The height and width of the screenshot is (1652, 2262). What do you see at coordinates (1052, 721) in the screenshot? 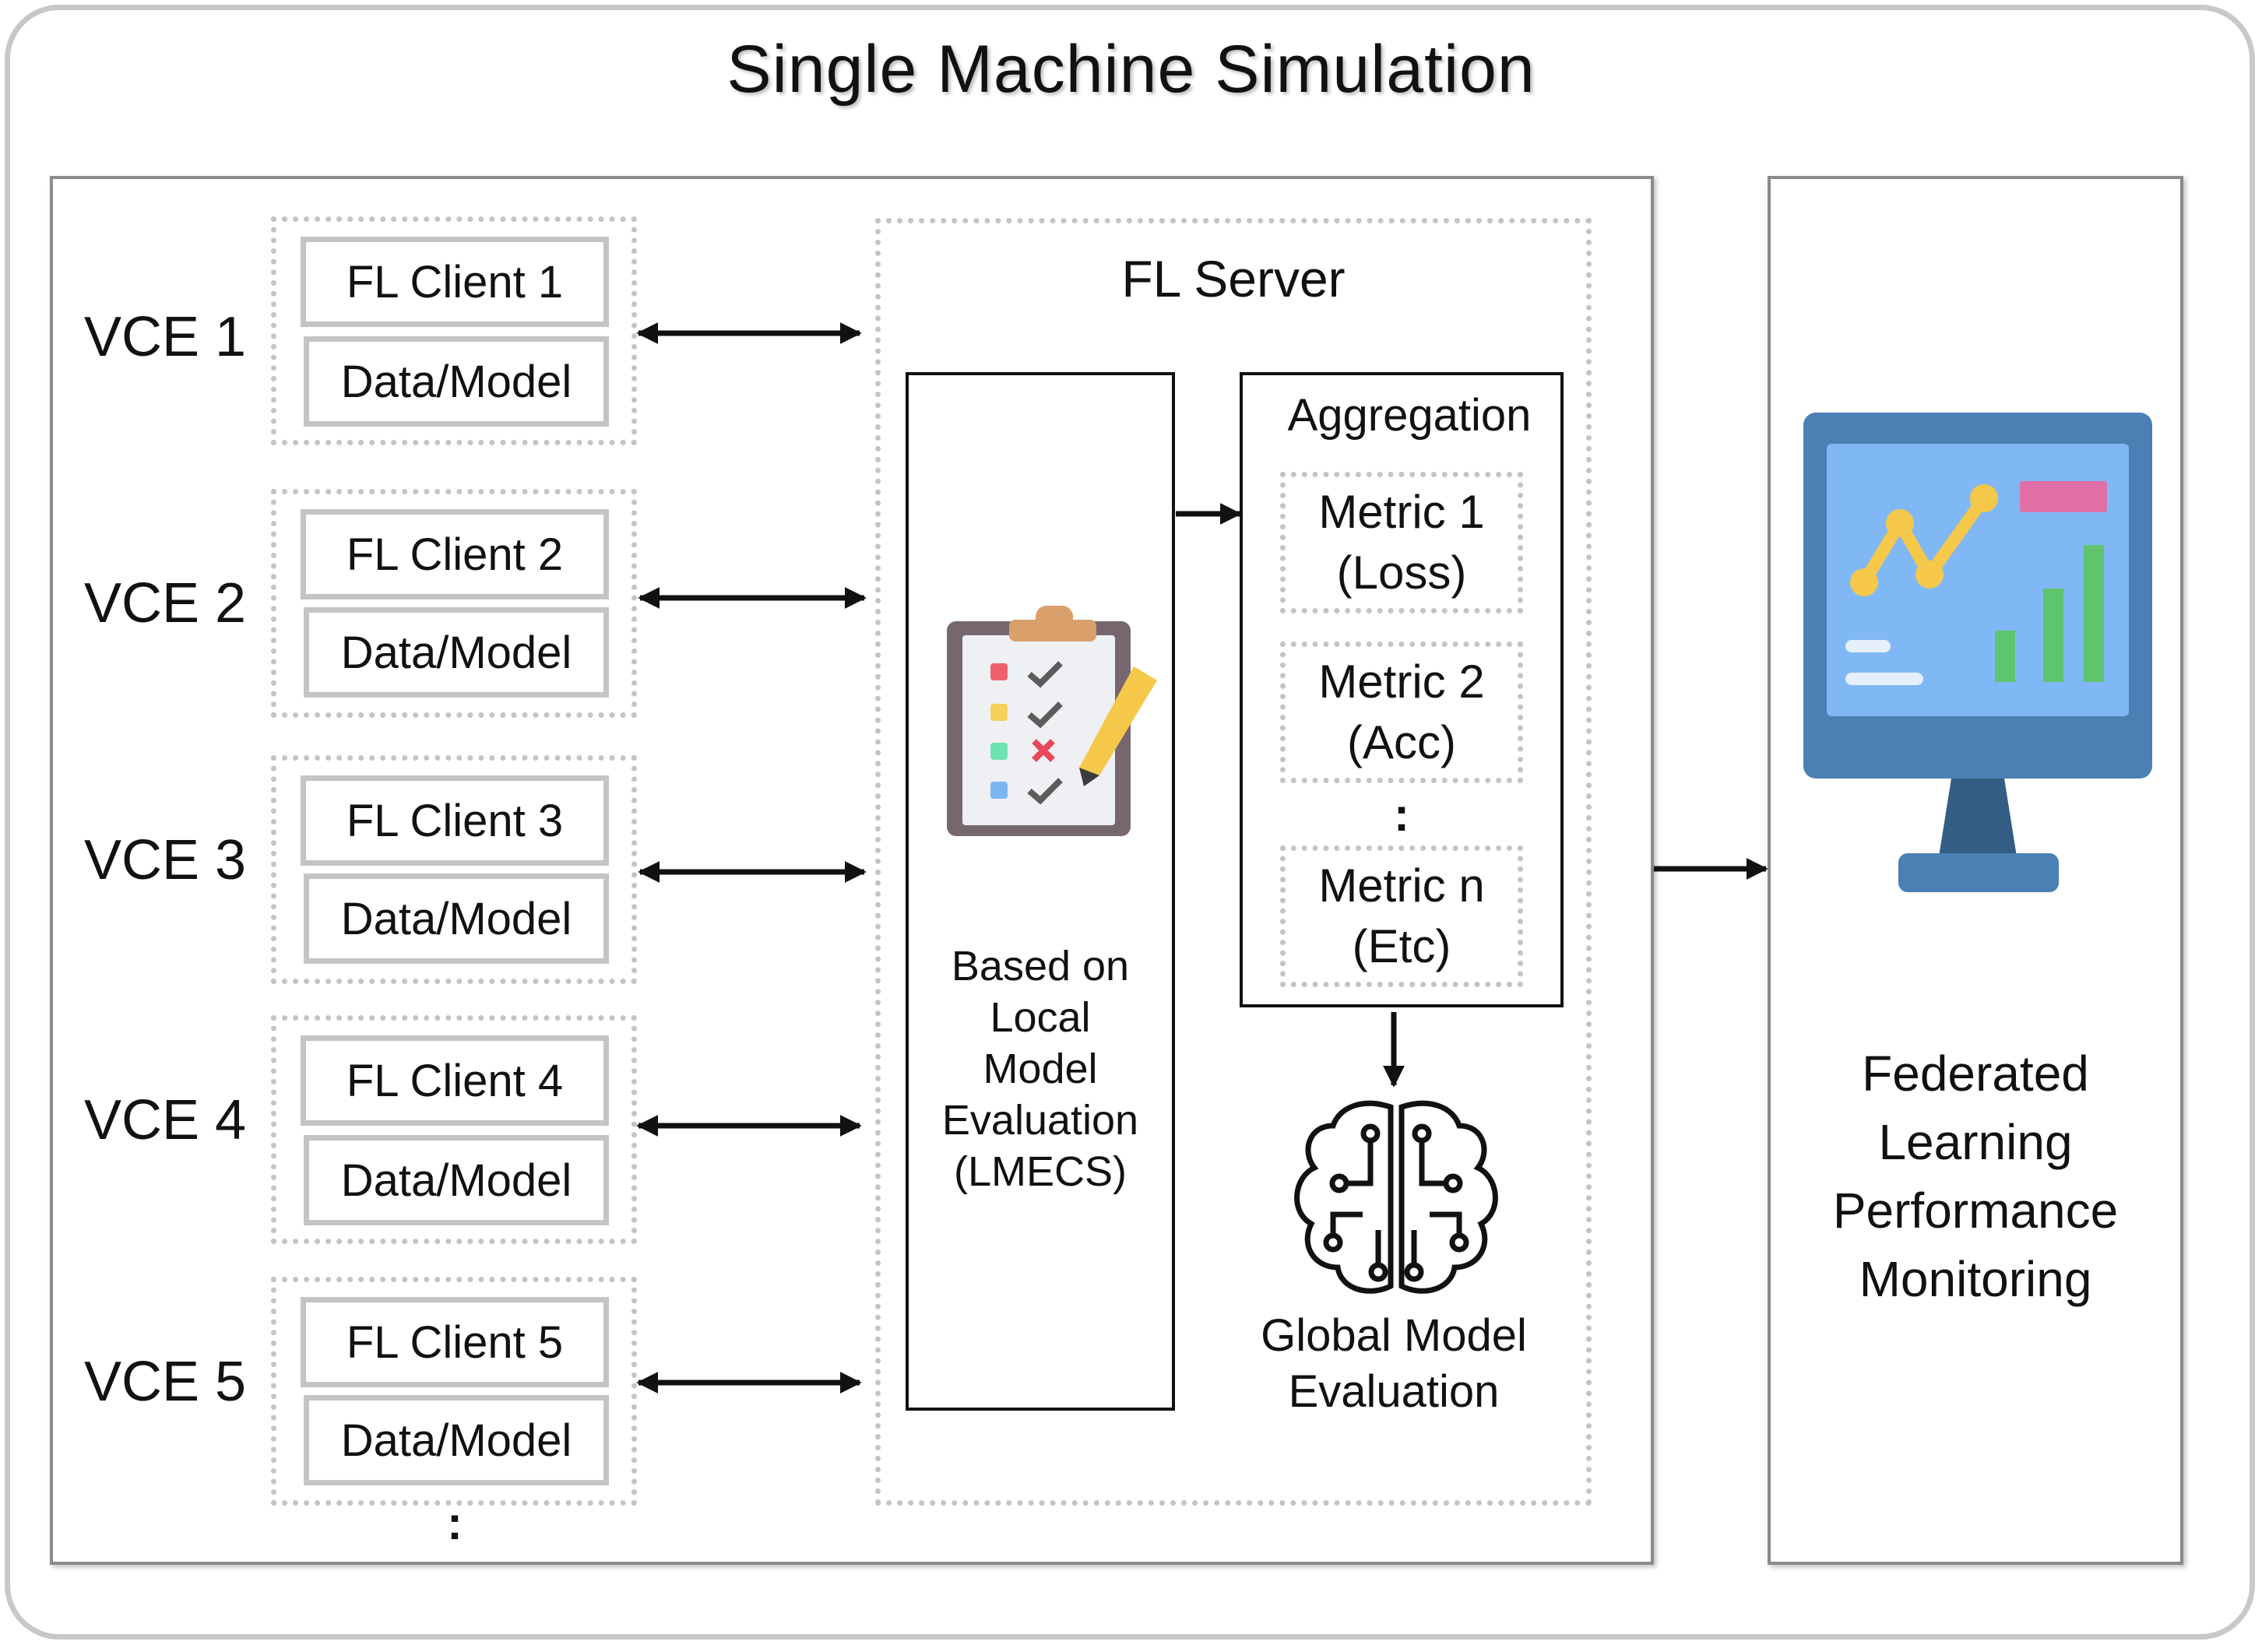
I see `checklist-clipboard-icon` at bounding box center [1052, 721].